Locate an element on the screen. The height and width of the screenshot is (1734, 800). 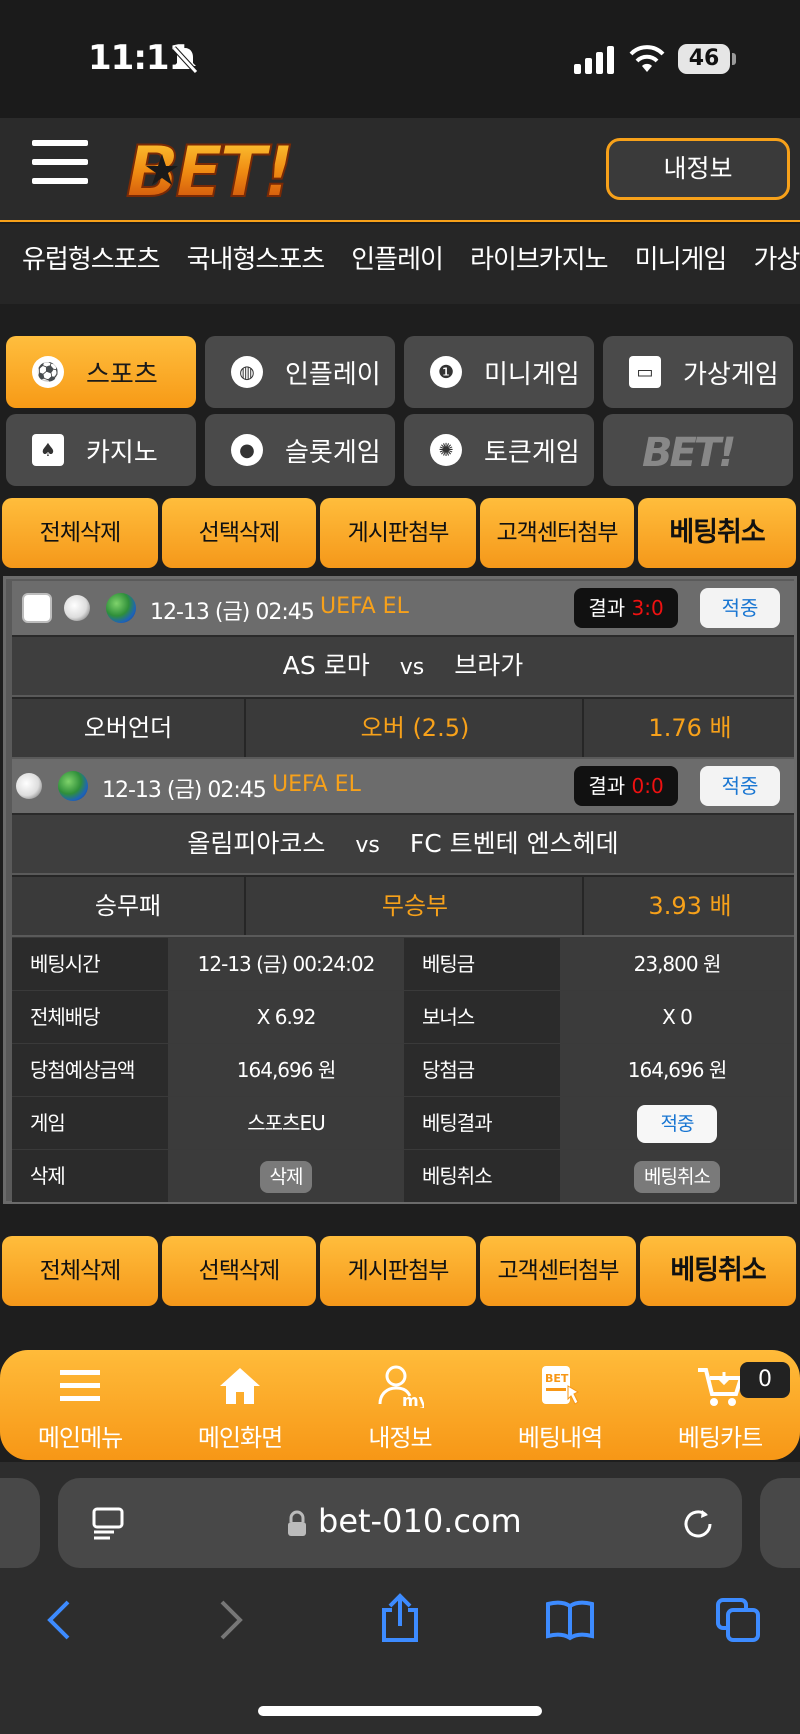
battery-level: 46 is located at coordinates (704, 59).